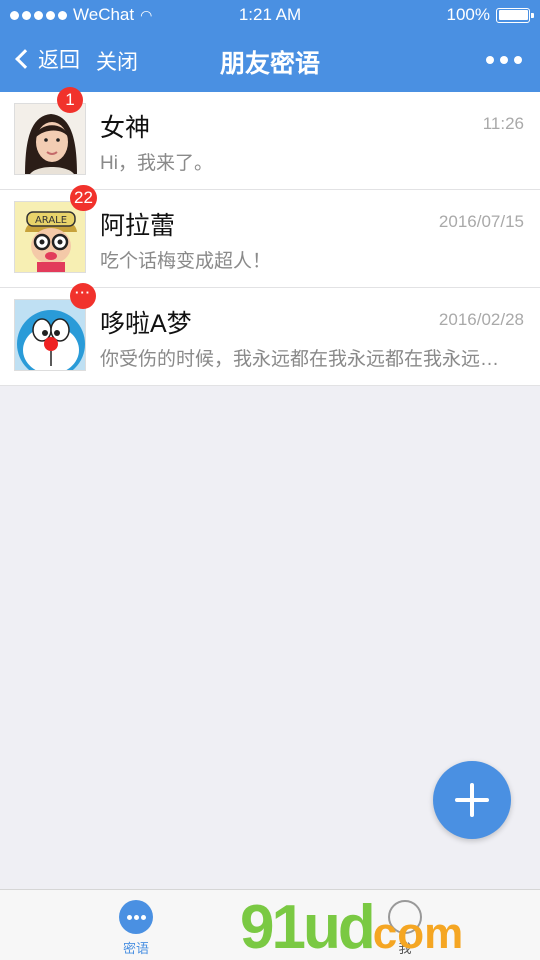 This screenshot has width=540, height=960. Describe the element at coordinates (83, 296) in the screenshot. I see `more-badge: ···` at that location.